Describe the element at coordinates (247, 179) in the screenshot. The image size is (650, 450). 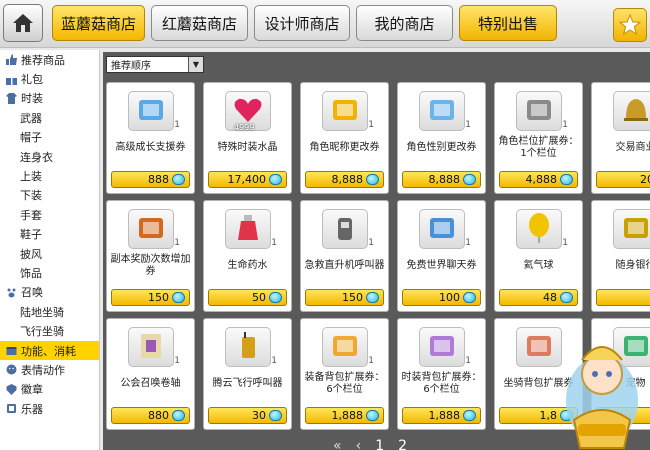
I see `buy-button: 17,400` at that location.